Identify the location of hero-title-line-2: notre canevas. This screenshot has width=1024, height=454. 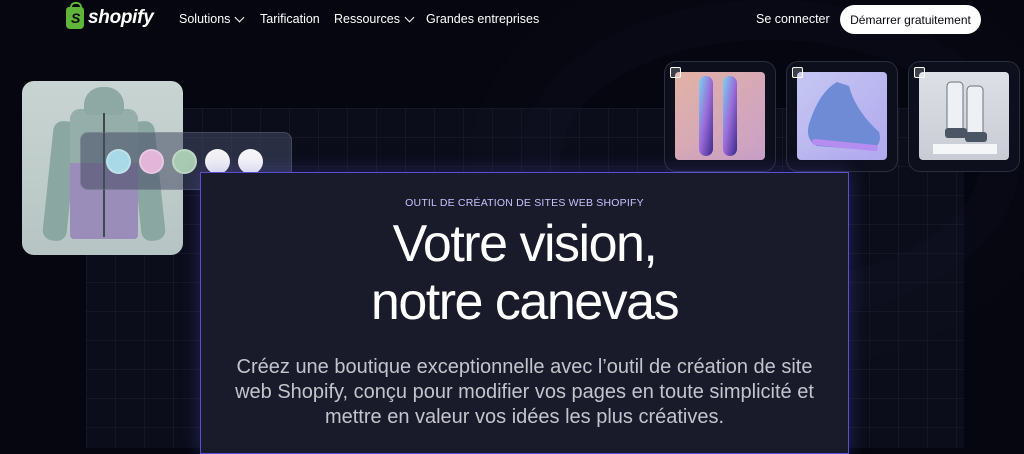
(525, 302).